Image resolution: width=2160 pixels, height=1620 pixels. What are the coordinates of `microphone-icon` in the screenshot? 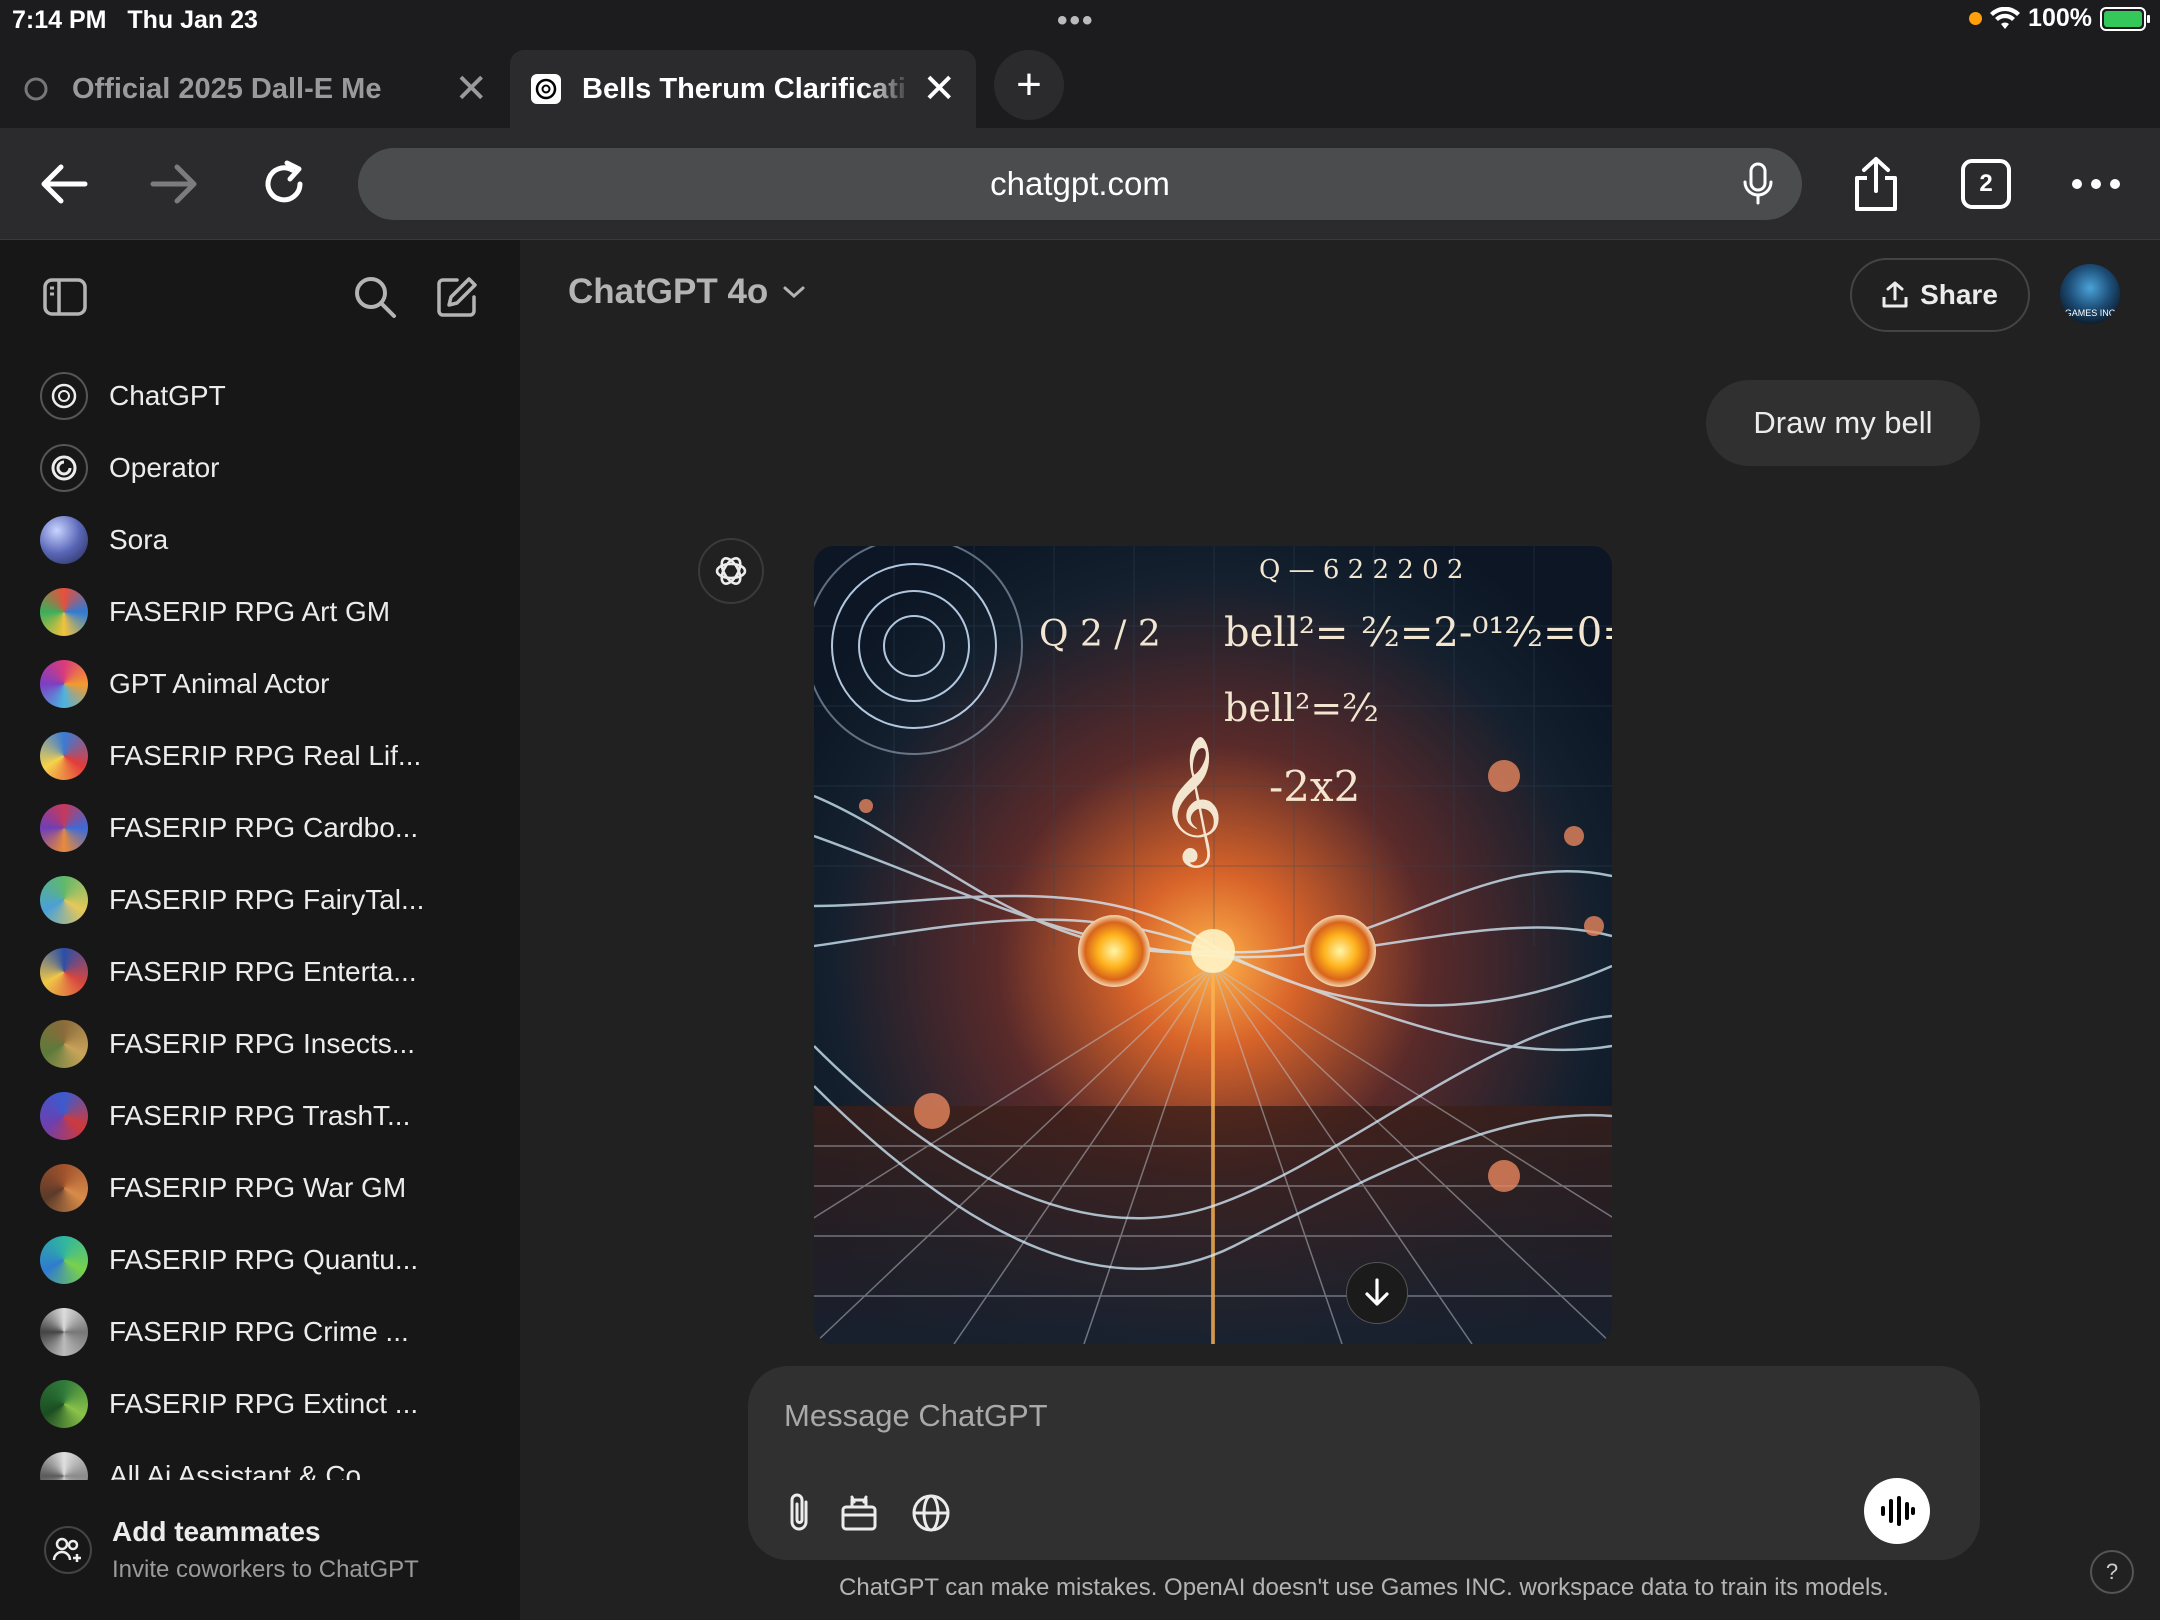 It's located at (1758, 188).